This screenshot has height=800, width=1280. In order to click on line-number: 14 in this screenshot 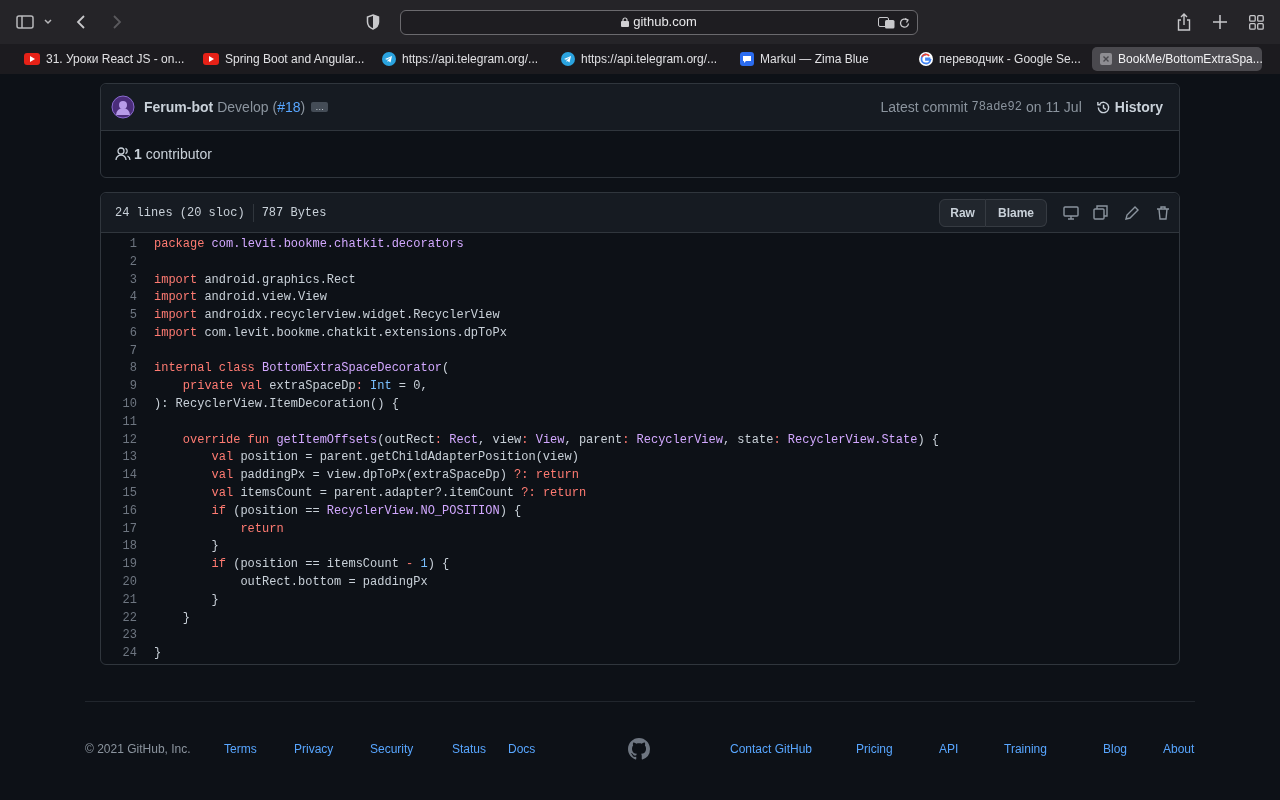, I will do `click(129, 476)`.